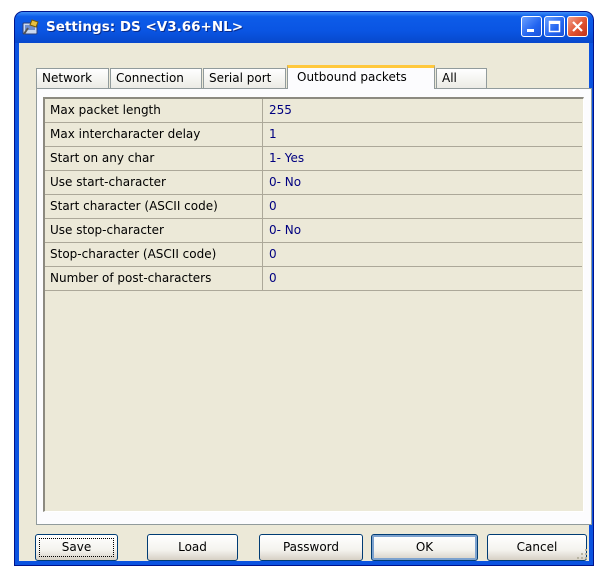 The image size is (608, 574). I want to click on close-icon, so click(577, 26).